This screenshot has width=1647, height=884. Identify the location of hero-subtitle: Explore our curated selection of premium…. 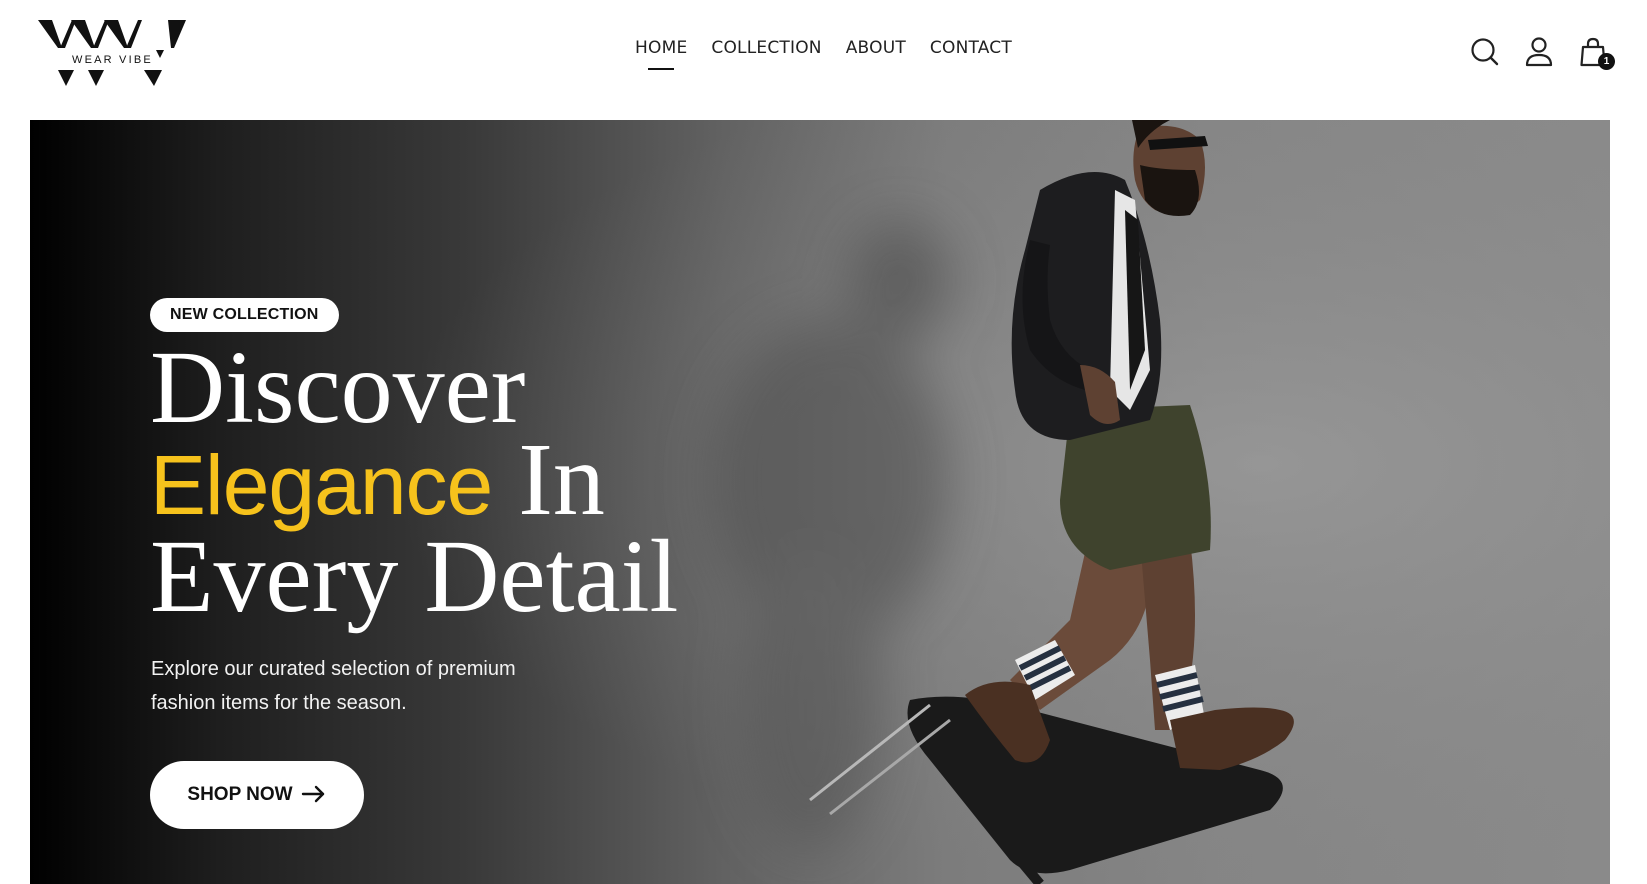
(333, 686).